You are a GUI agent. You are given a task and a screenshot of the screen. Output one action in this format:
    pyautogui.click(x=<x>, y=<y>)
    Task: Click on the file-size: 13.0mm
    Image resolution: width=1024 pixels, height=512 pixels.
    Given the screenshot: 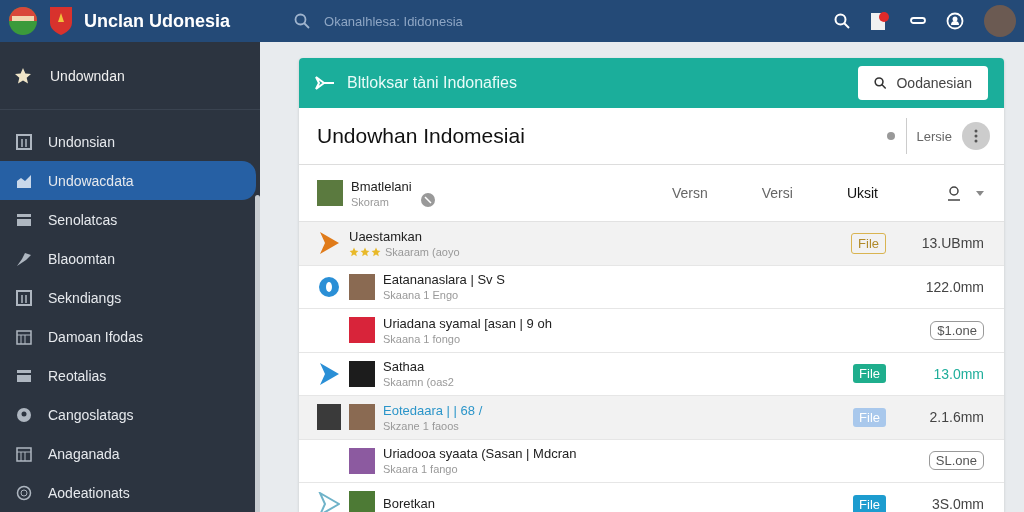 What is the action you would take?
    pyautogui.click(x=958, y=373)
    